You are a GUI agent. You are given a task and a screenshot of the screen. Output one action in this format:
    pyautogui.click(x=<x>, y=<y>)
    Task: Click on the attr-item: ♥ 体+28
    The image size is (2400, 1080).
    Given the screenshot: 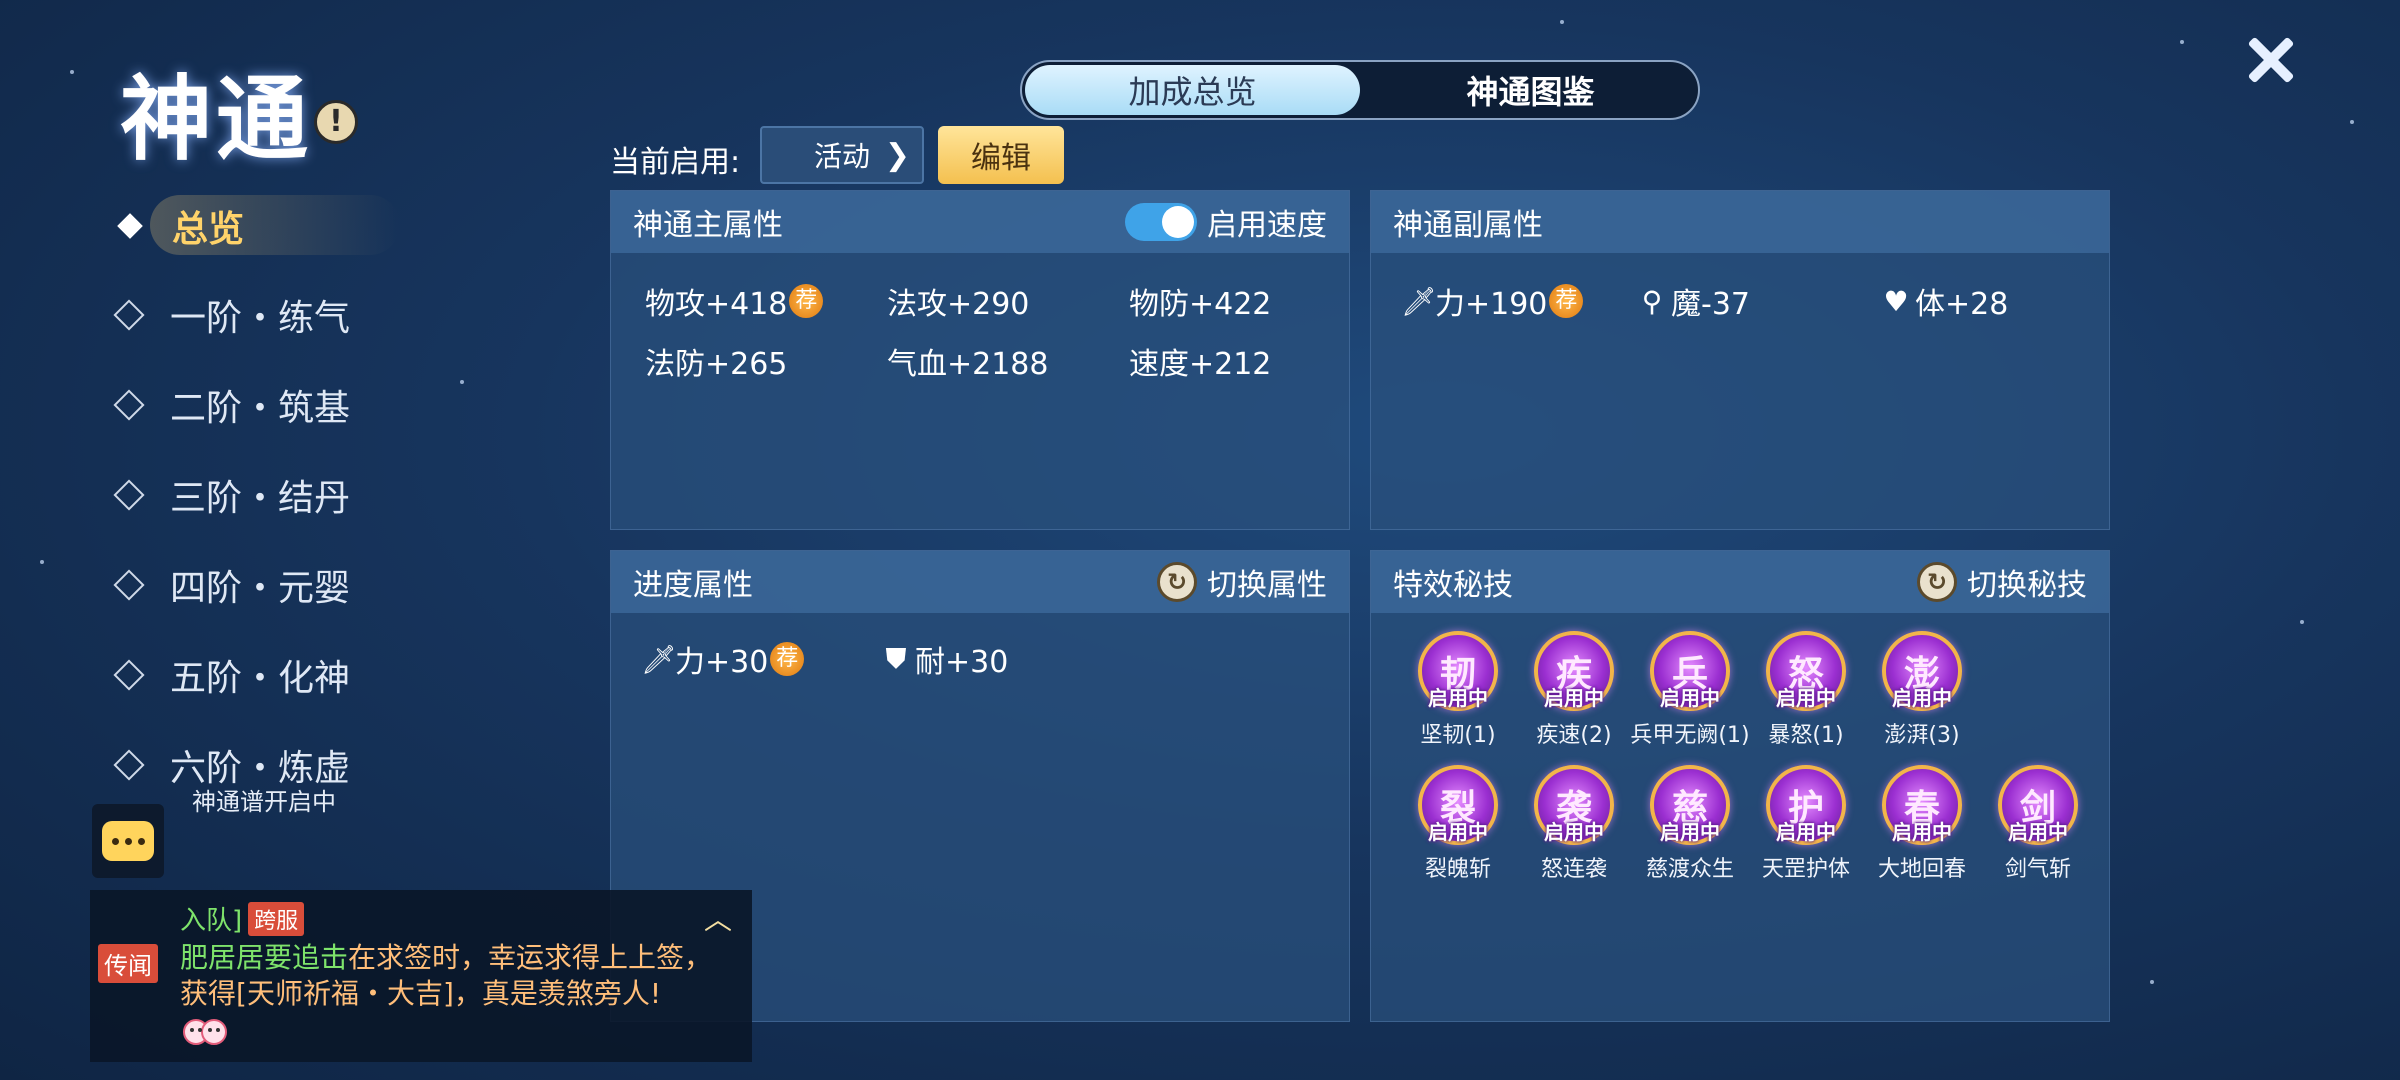 What is the action you would take?
    pyautogui.click(x=1944, y=301)
    